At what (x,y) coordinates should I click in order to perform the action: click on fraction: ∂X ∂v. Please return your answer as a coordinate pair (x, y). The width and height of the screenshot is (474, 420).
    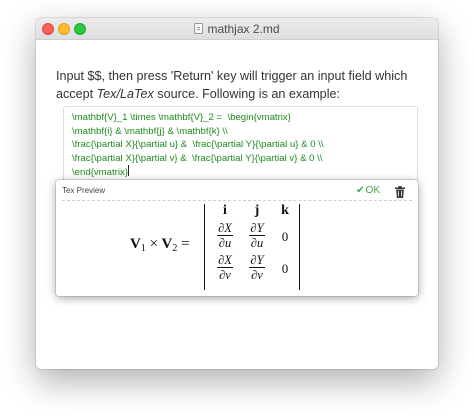
    Looking at the image, I should click on (225, 268).